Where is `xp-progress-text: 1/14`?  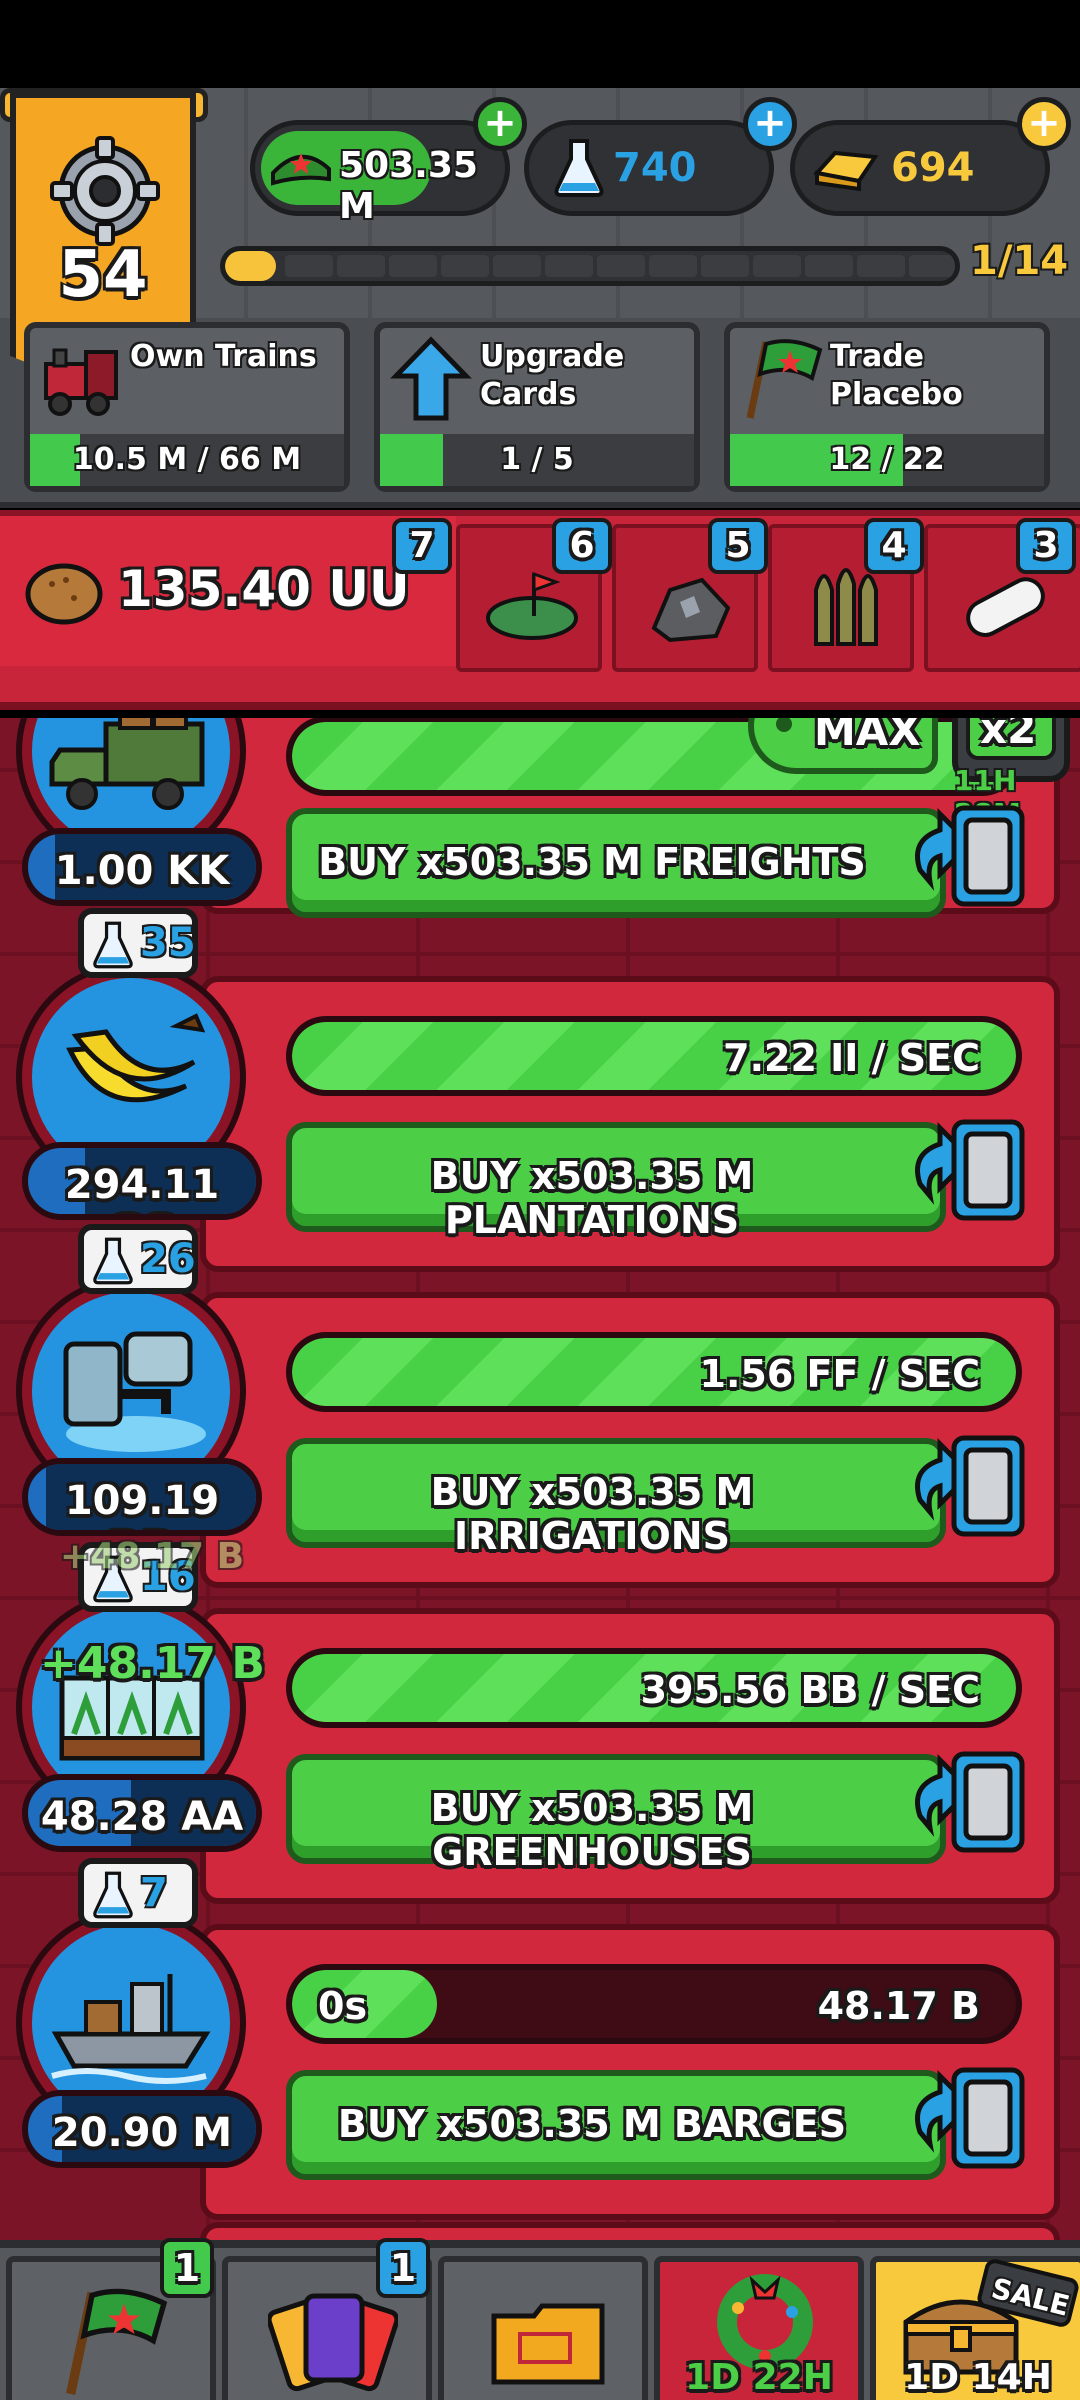
xp-progress-text: 1/14 is located at coordinates (1019, 261).